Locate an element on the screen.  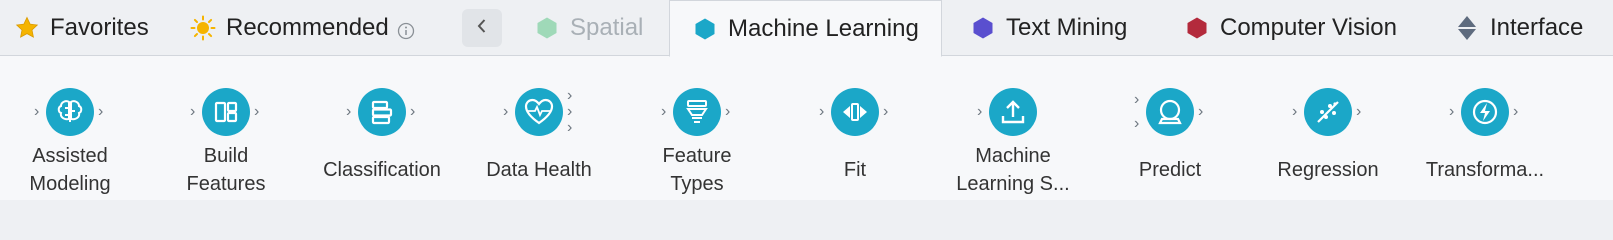
crystal-ball-icon is located at coordinates (1170, 112).